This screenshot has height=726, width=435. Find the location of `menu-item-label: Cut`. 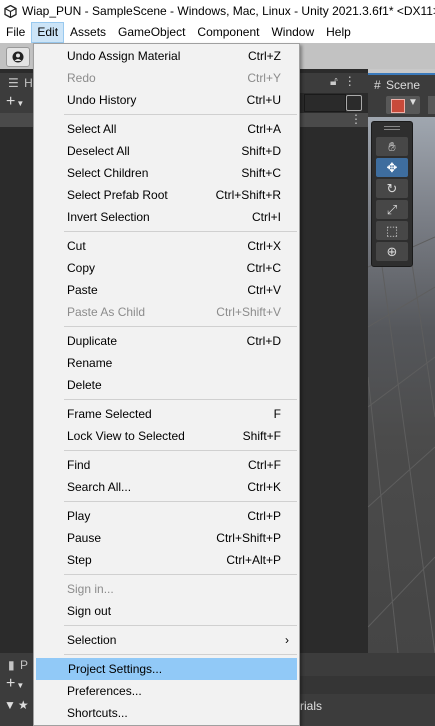

menu-item-label: Cut is located at coordinates (76, 246).